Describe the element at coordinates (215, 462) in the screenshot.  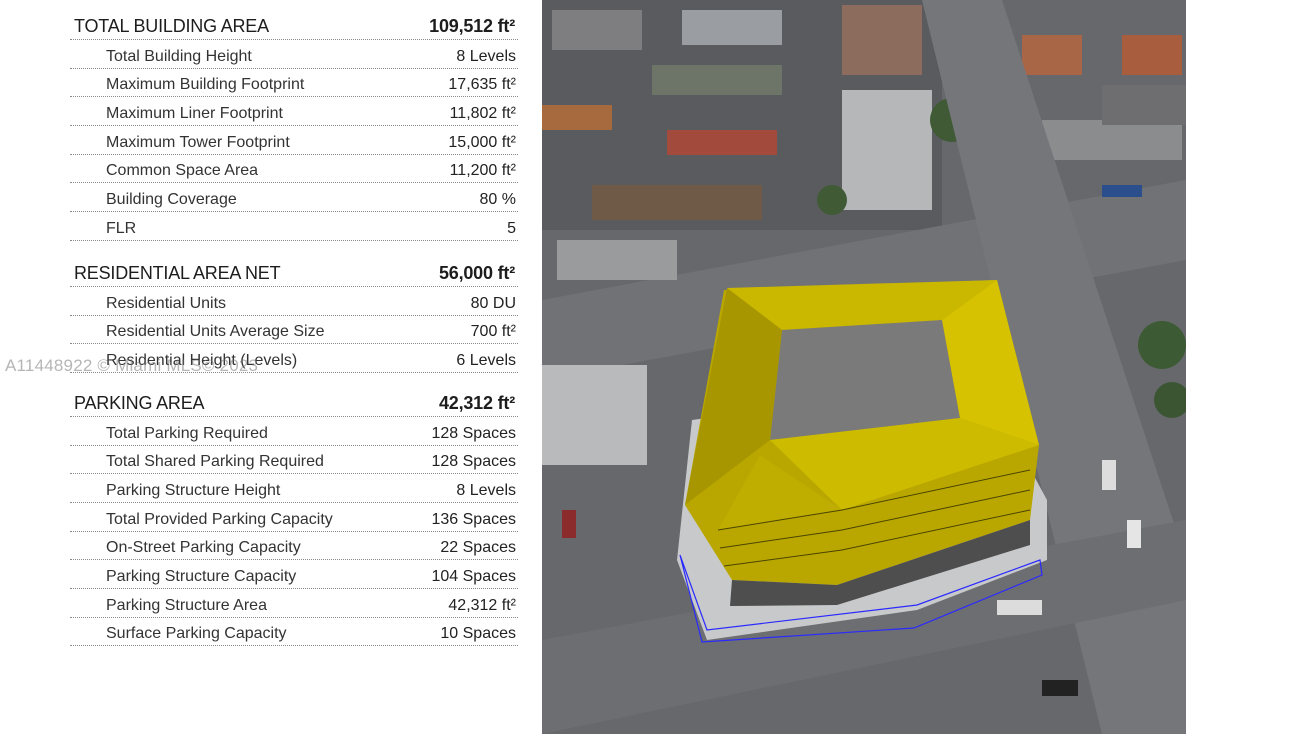
I see `row-label: Total Shared Parking Required` at that location.